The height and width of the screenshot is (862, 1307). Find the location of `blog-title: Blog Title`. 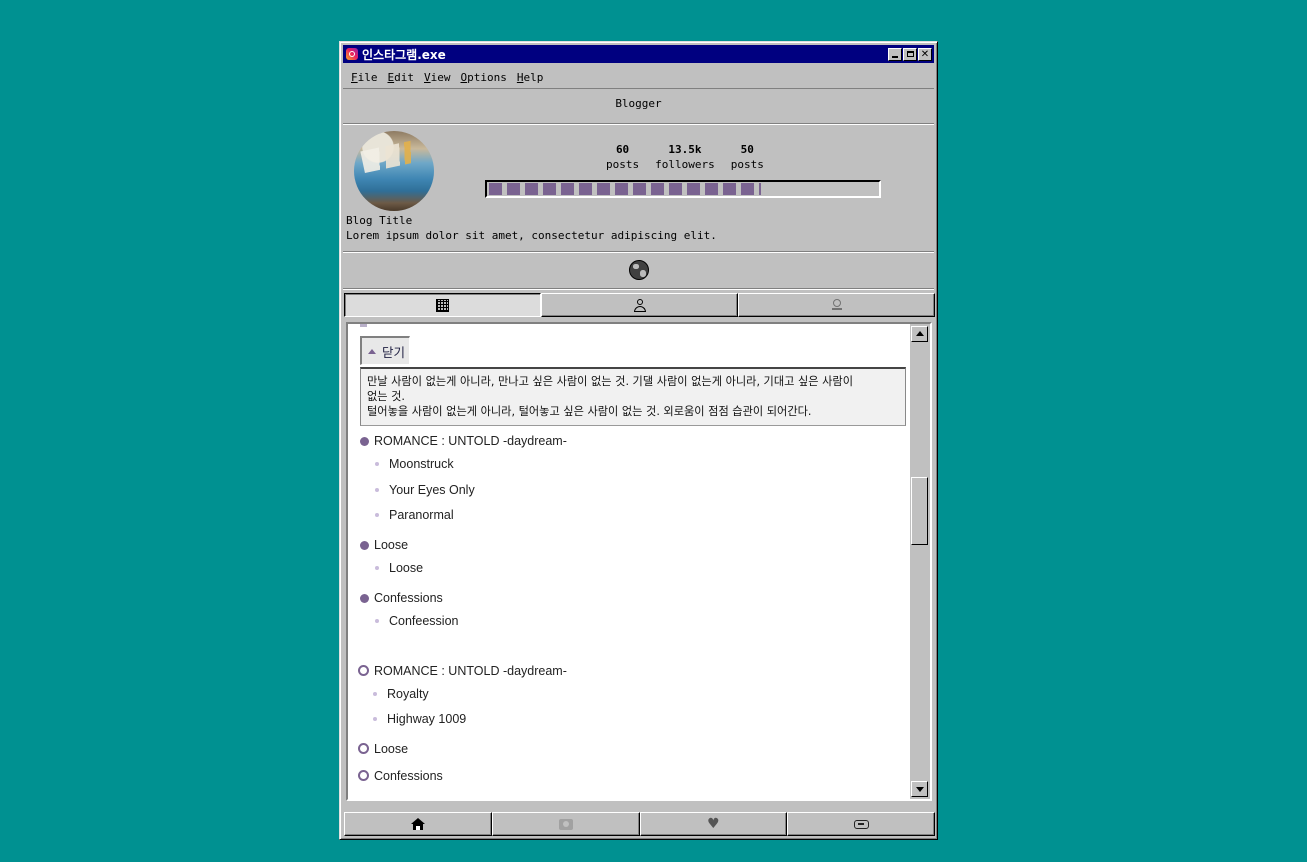

blog-title: Blog Title is located at coordinates (379, 220).